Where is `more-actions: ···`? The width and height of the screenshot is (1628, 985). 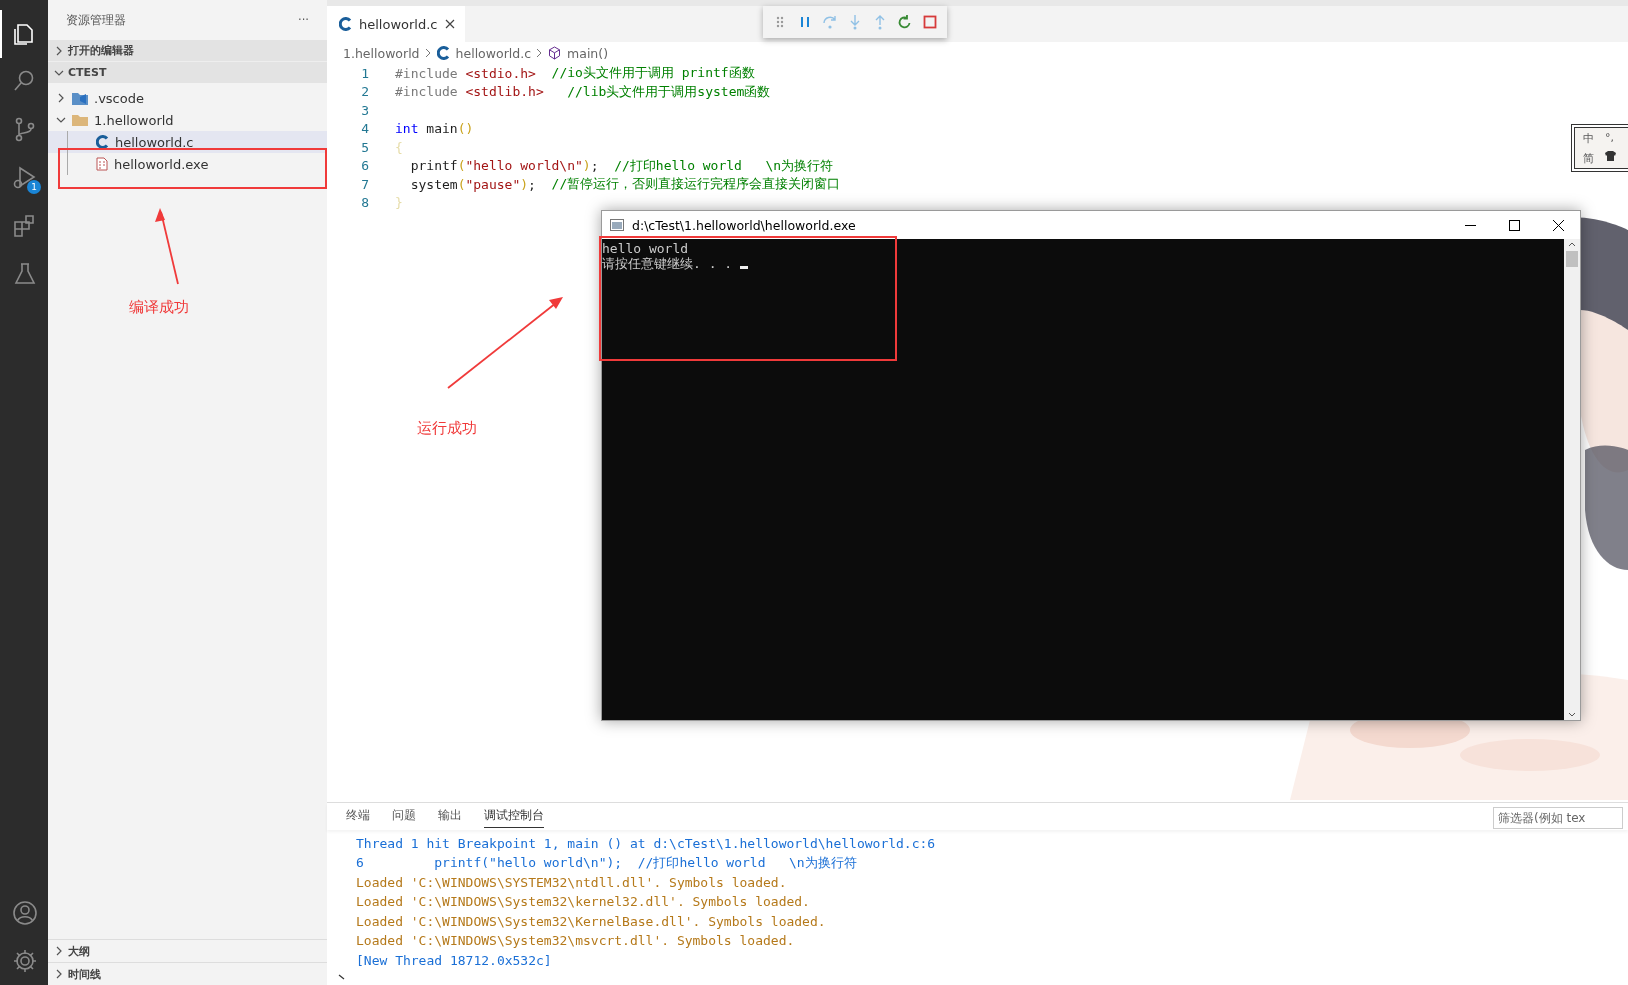 more-actions: ··· is located at coordinates (303, 20).